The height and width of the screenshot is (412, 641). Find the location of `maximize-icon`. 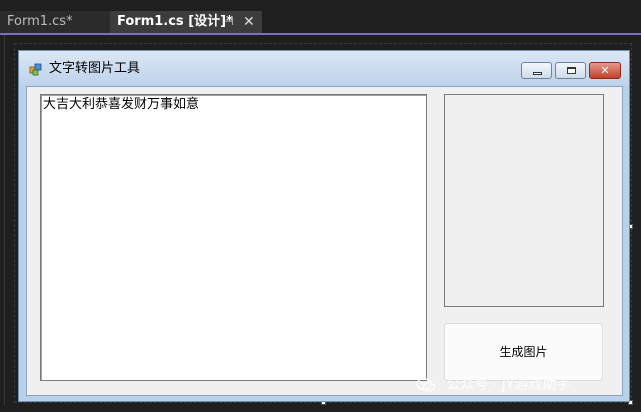

maximize-icon is located at coordinates (571, 70).